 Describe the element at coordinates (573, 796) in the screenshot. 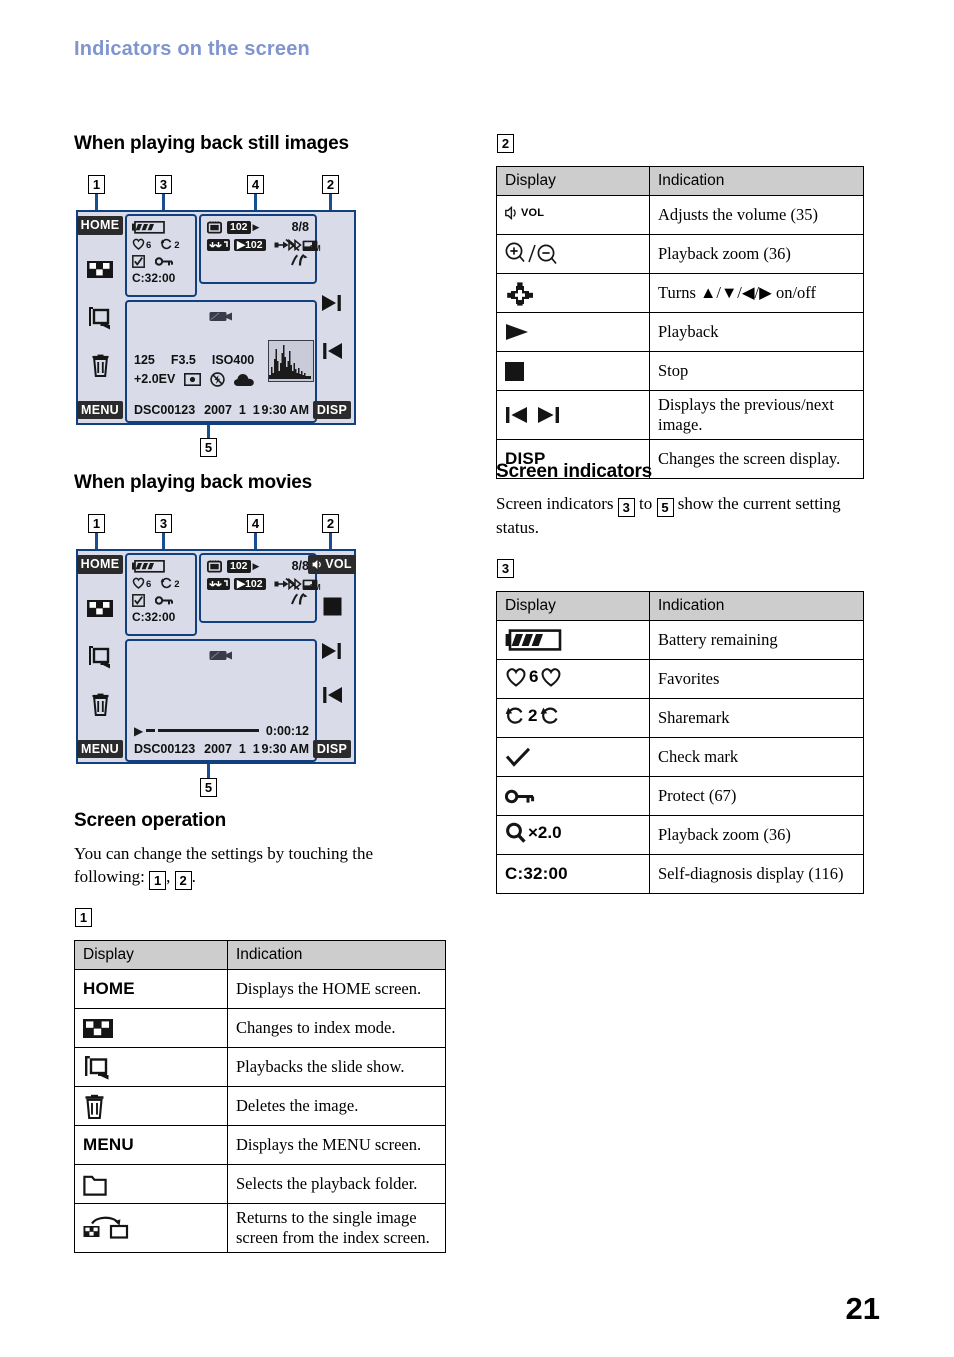

I see `key-icon` at that location.